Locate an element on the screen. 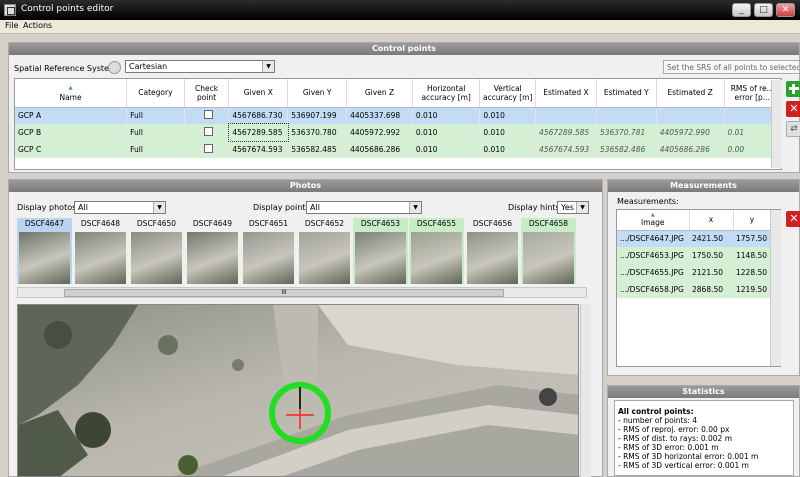 The image size is (800, 477). cell-ez: 4405686.286 is located at coordinates (690, 149).